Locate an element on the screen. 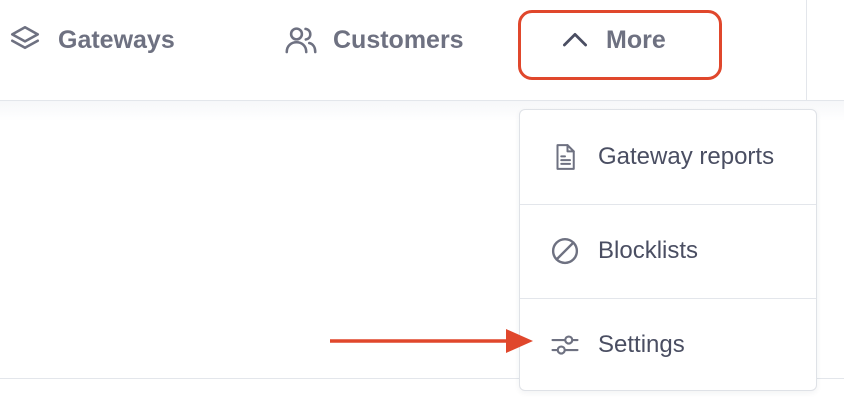 The width and height of the screenshot is (844, 408). document-icon is located at coordinates (565, 157).